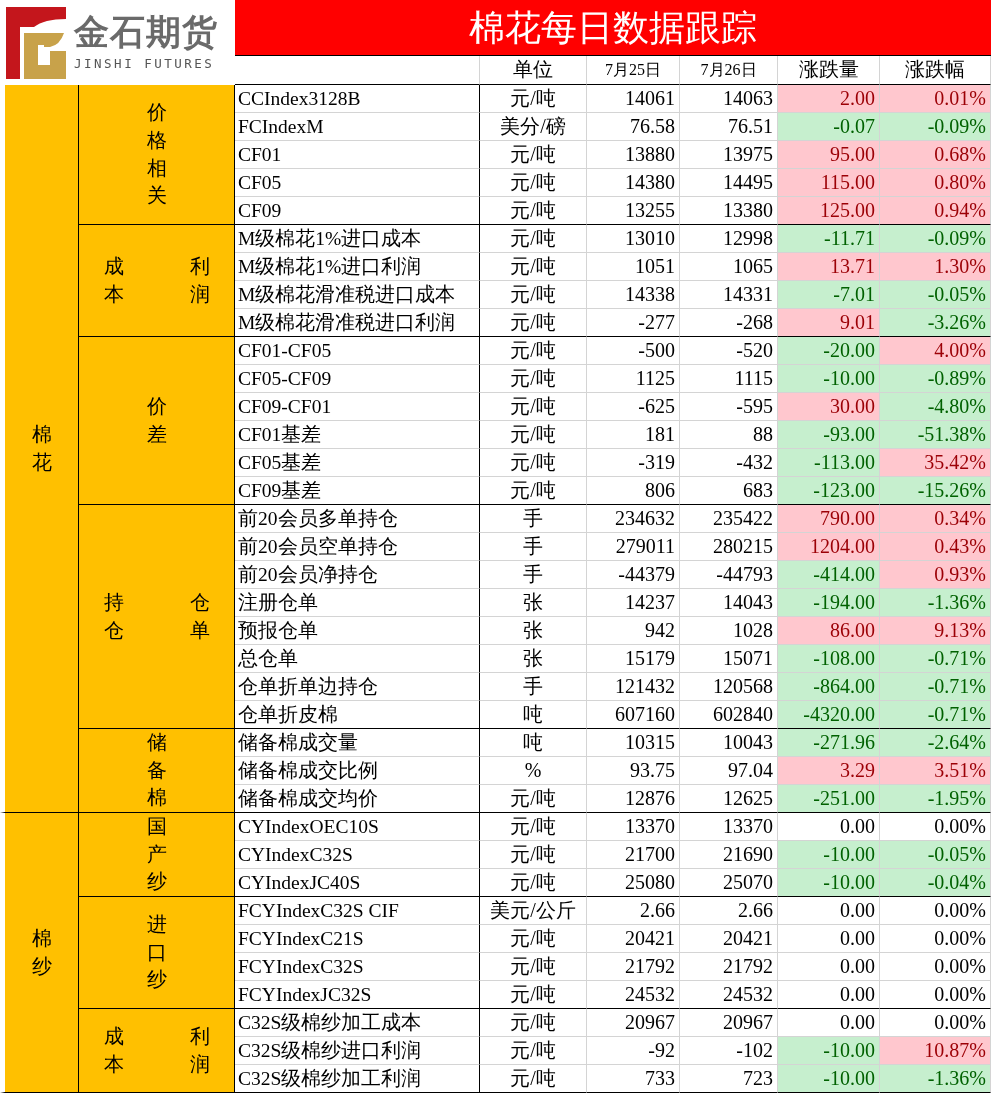 Image resolution: width=991 pixels, height=1093 pixels. What do you see at coordinates (357, 547) in the screenshot?
I see `row-name: 前20会员空单持仓` at bounding box center [357, 547].